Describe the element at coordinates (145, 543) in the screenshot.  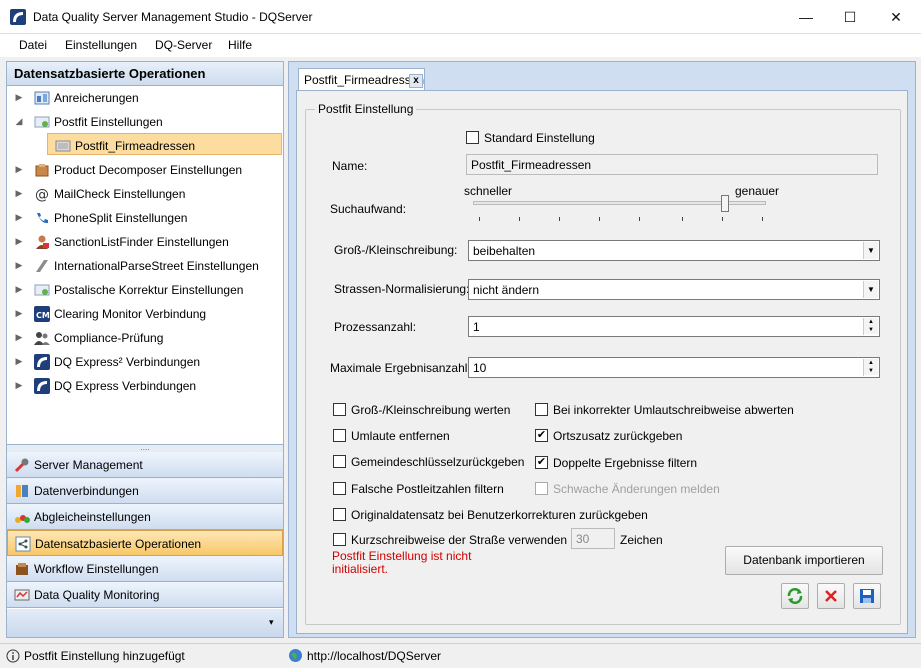
I see `nav-datensatzbasierte-operationen: Datensatzbasierte Operationen` at that location.